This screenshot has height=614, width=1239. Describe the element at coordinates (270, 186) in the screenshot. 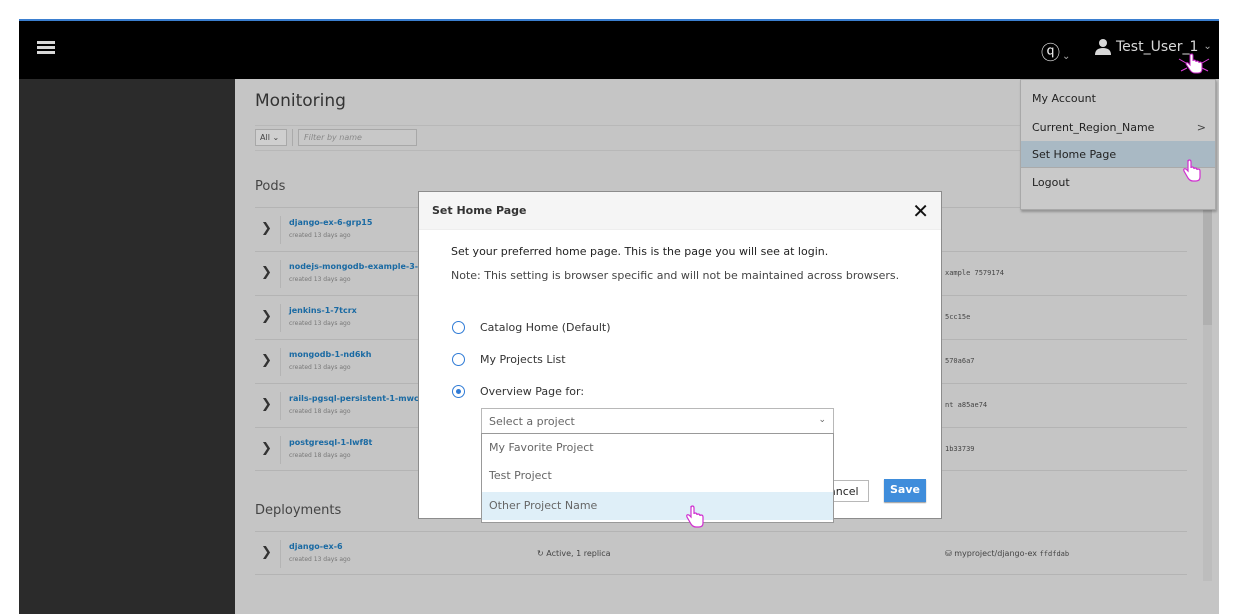

I see `pods-heading: Pods` at that location.